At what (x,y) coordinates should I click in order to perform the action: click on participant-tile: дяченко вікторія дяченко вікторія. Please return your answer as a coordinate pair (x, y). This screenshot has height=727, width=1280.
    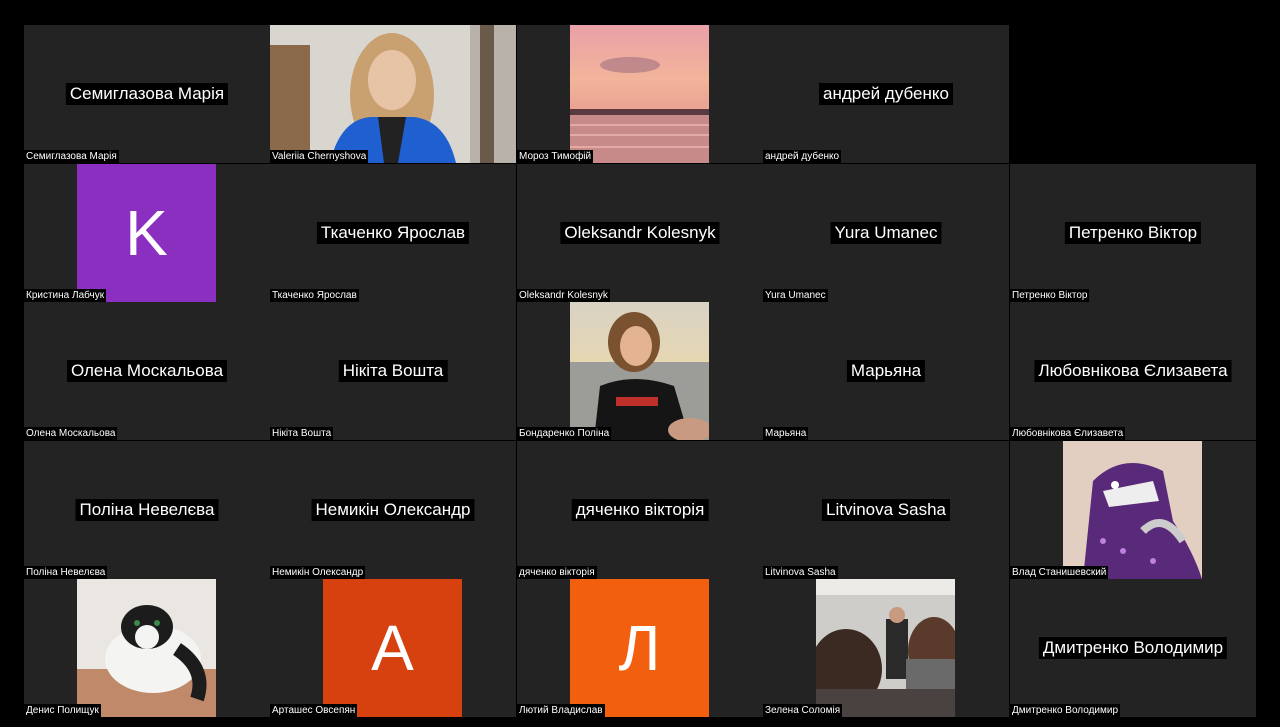
    Looking at the image, I should click on (640, 510).